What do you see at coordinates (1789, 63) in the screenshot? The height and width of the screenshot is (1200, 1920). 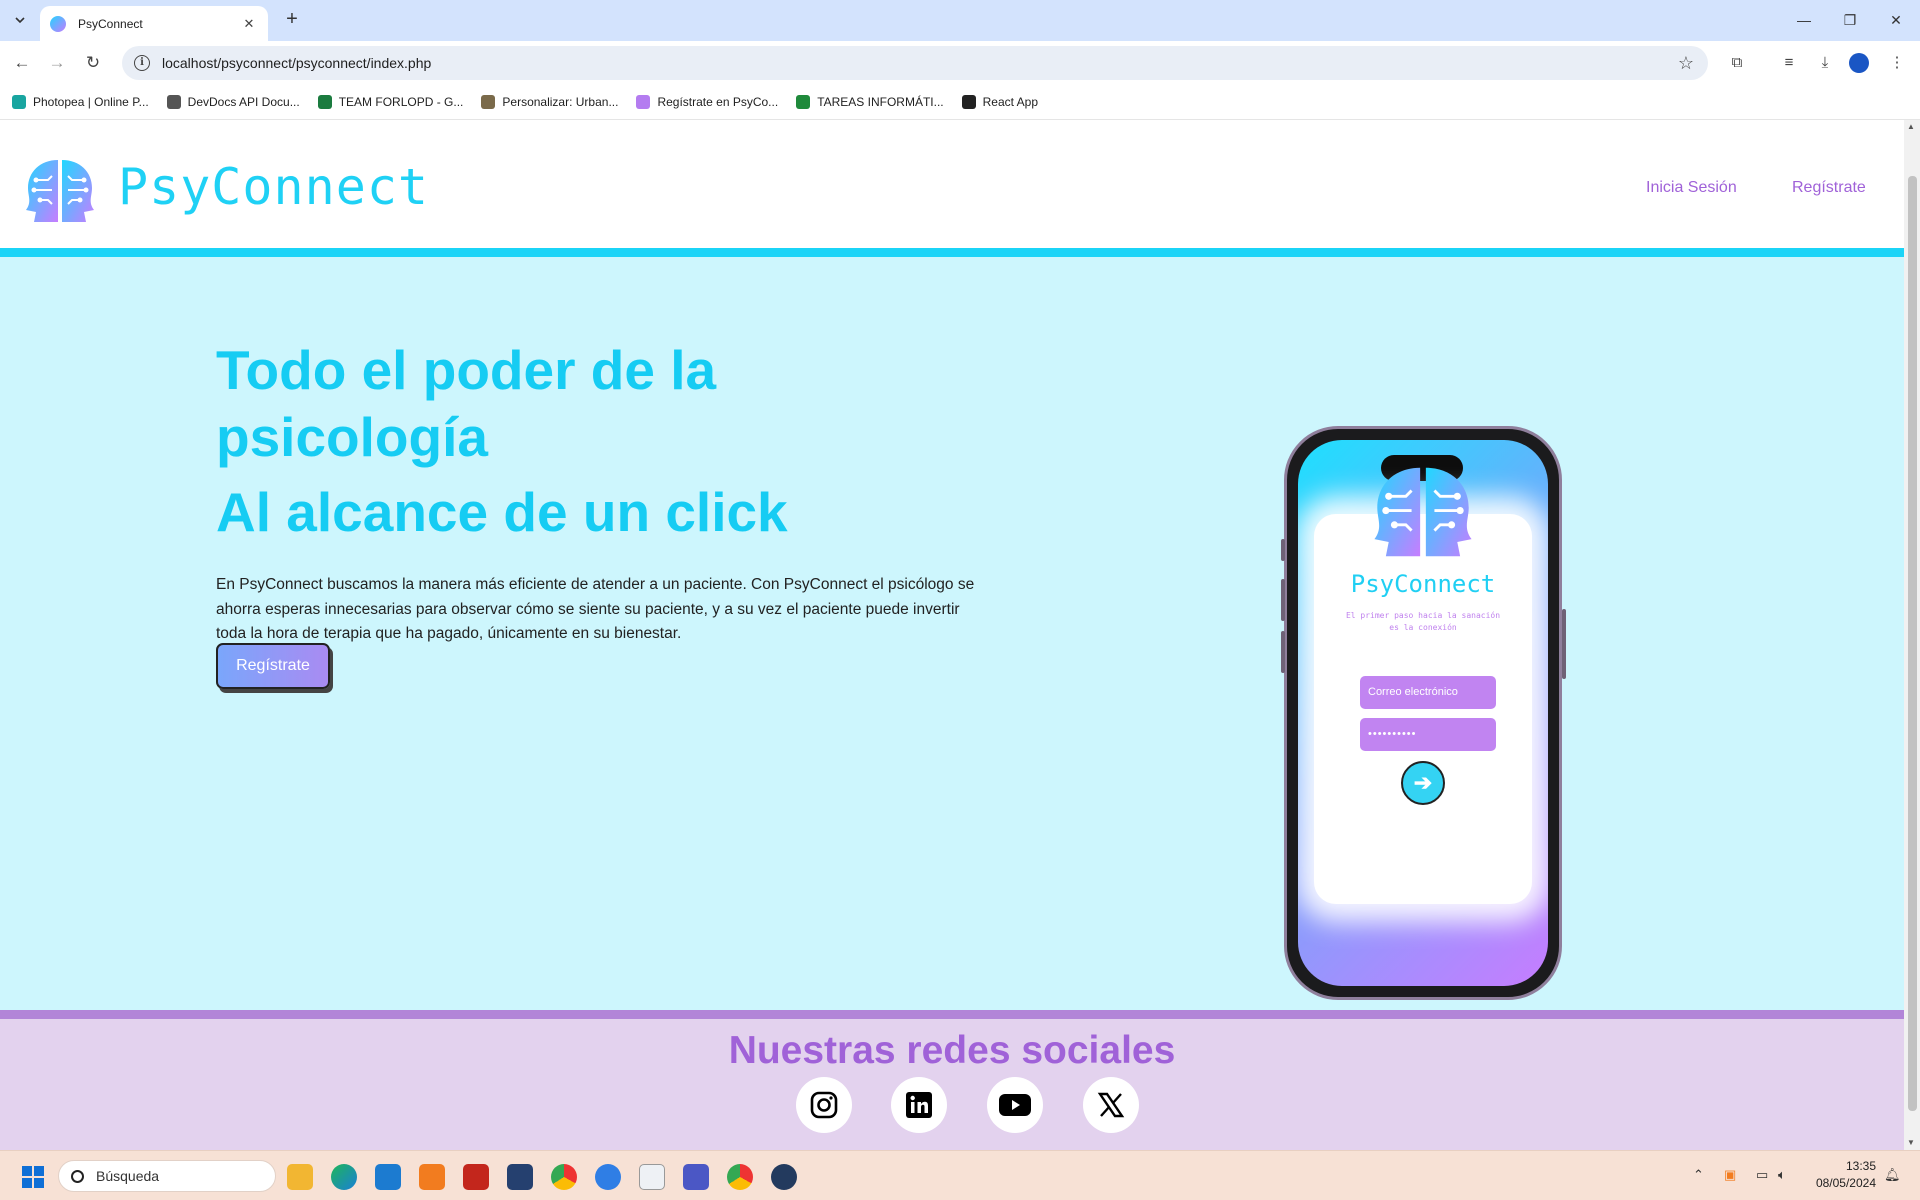 I see `media-controls-icon: ≡` at bounding box center [1789, 63].